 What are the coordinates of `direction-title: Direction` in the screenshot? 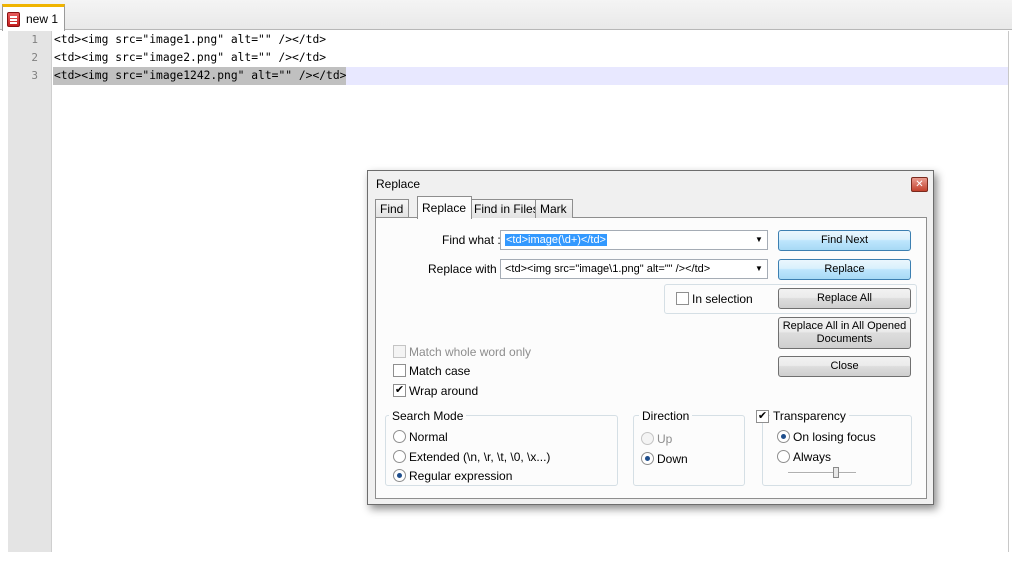 It's located at (666, 416).